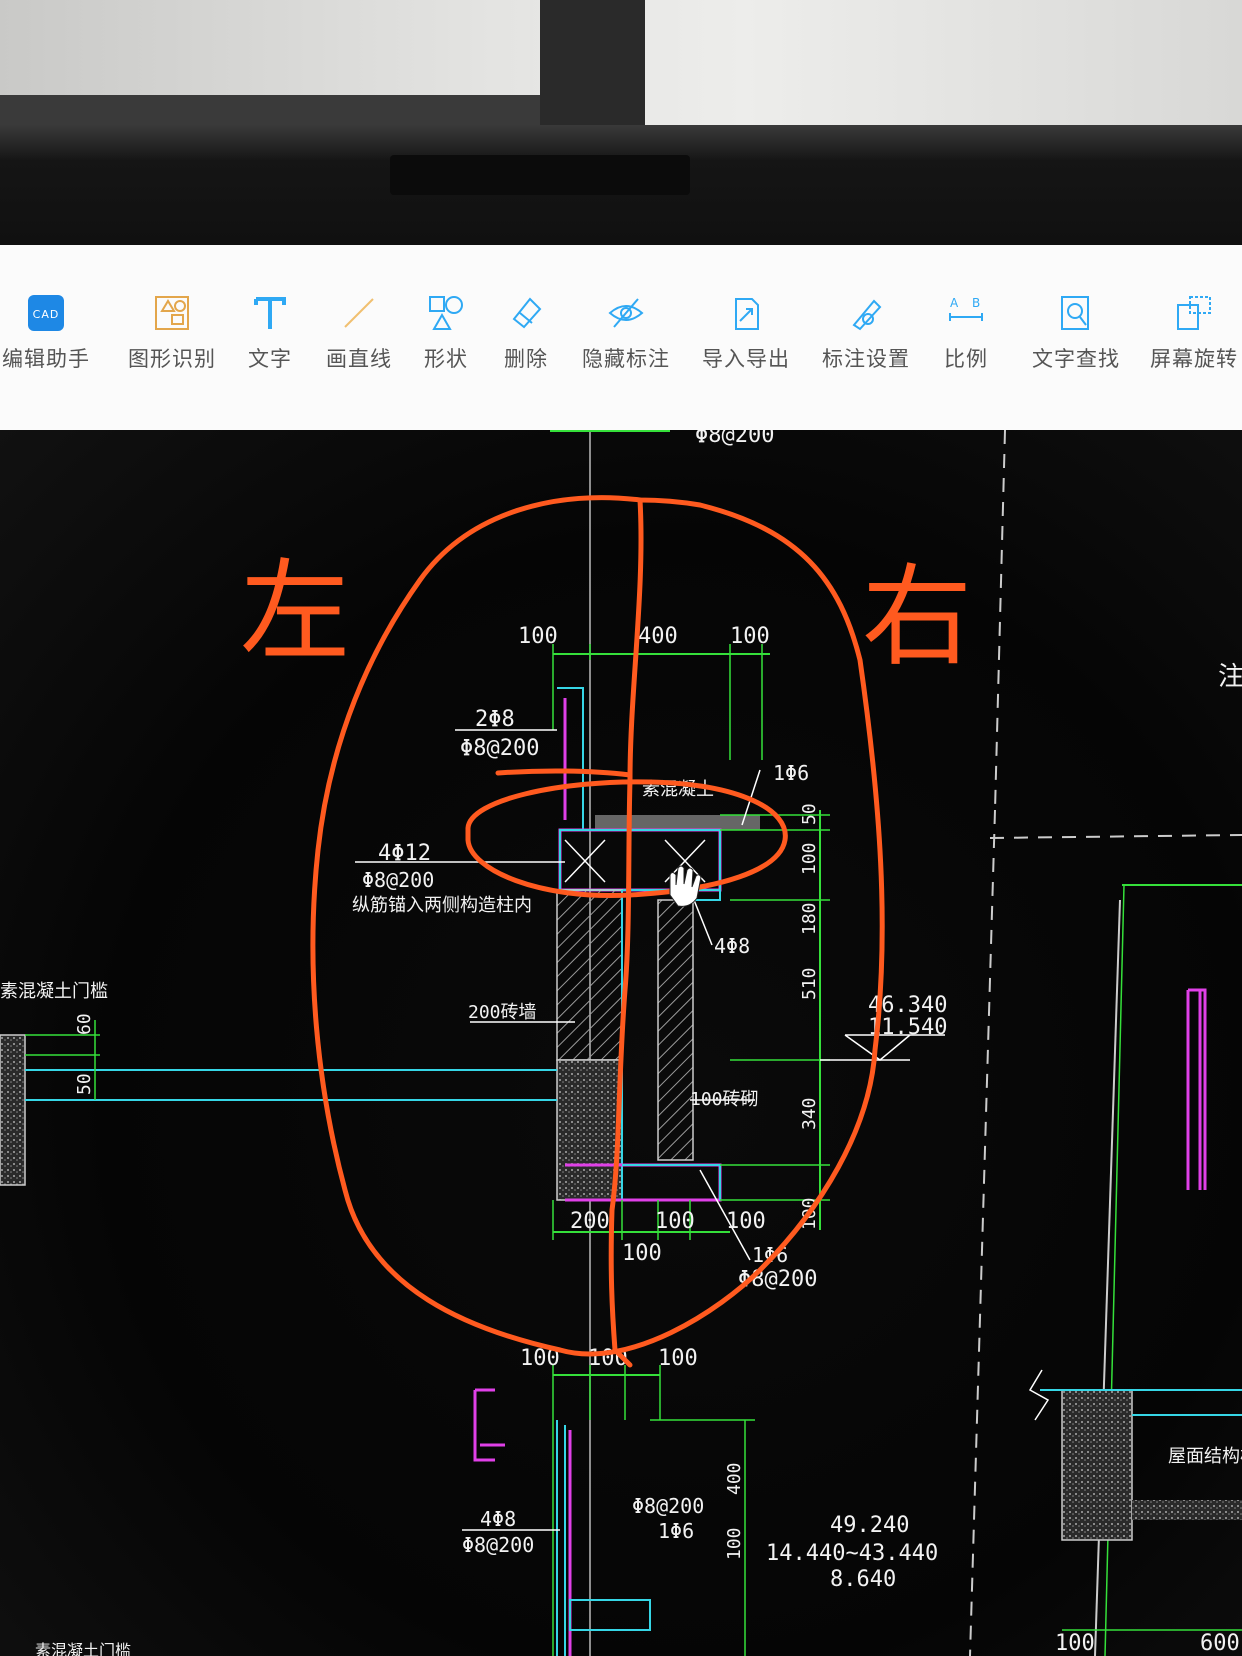  I want to click on label-4phi8-a: 4Φ8, so click(732, 946).